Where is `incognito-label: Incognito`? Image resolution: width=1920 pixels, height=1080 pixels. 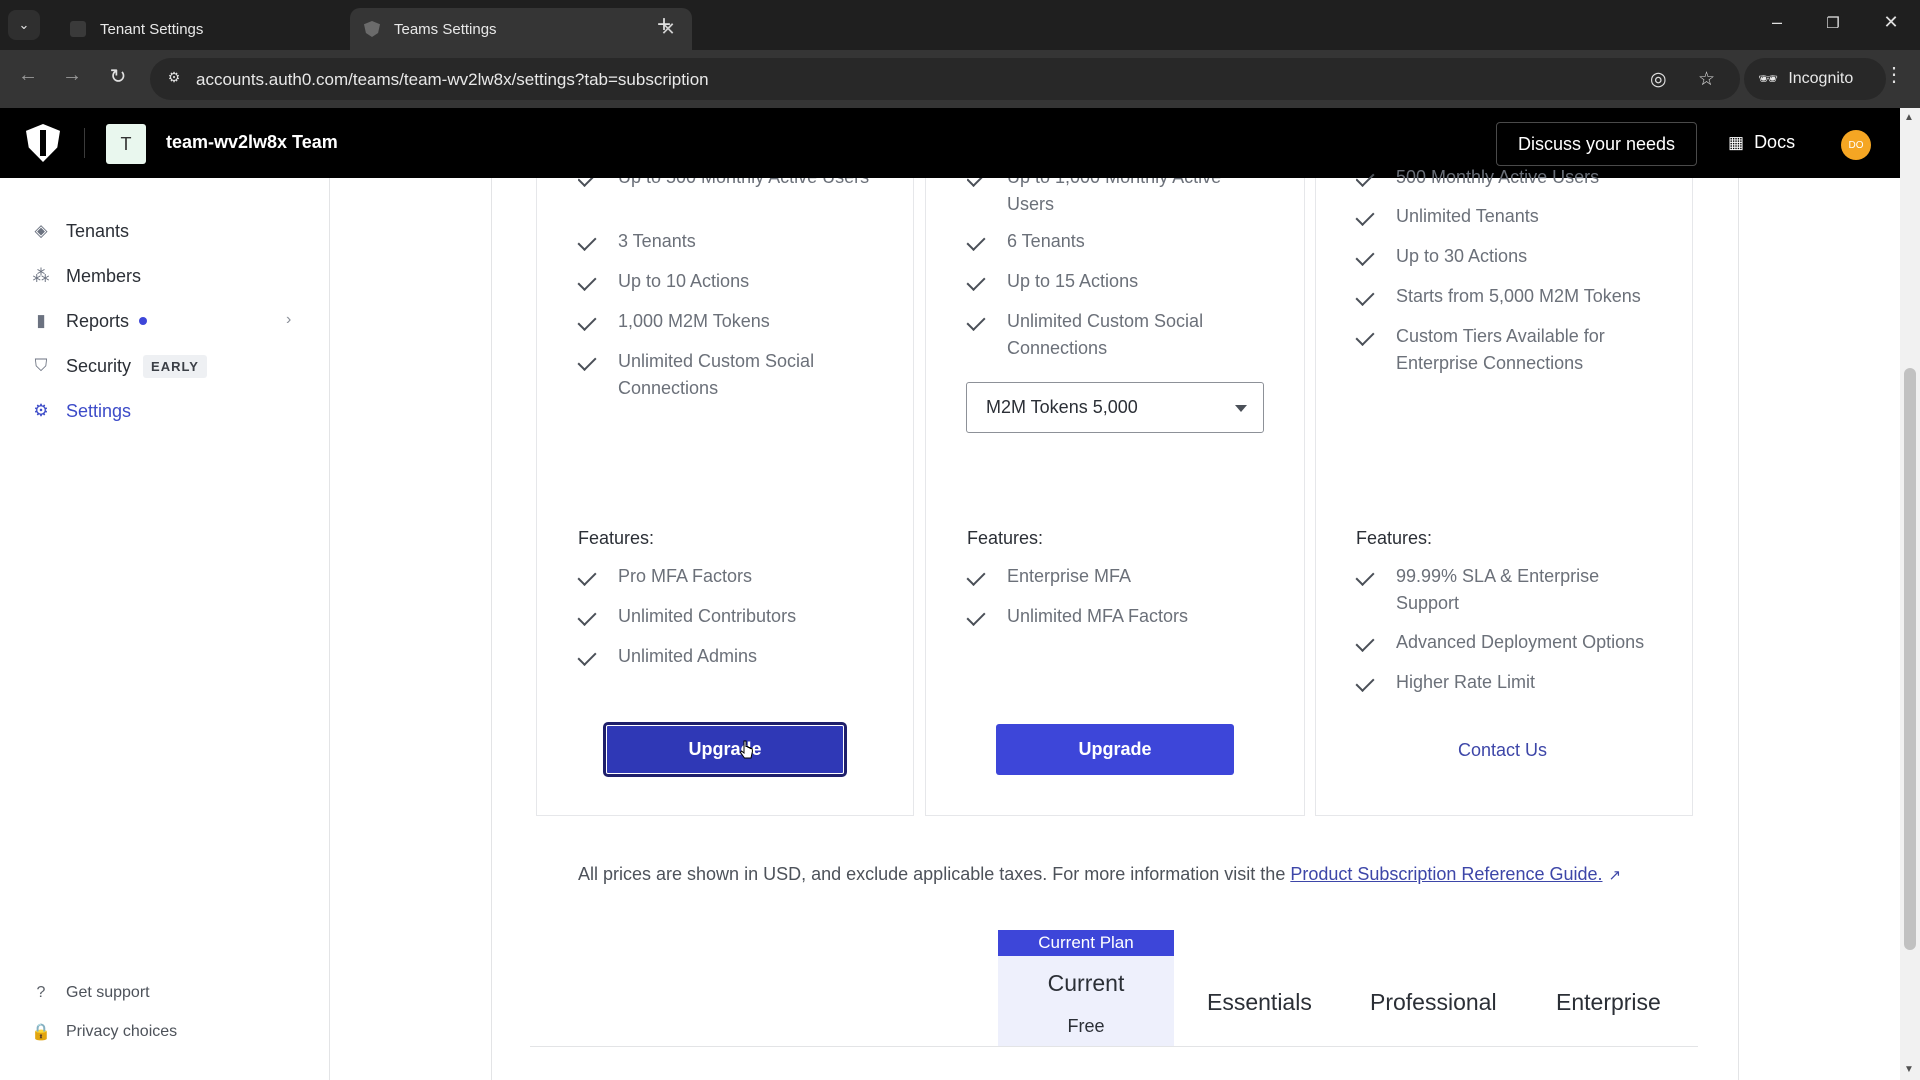 incognito-label: Incognito is located at coordinates (1821, 78).